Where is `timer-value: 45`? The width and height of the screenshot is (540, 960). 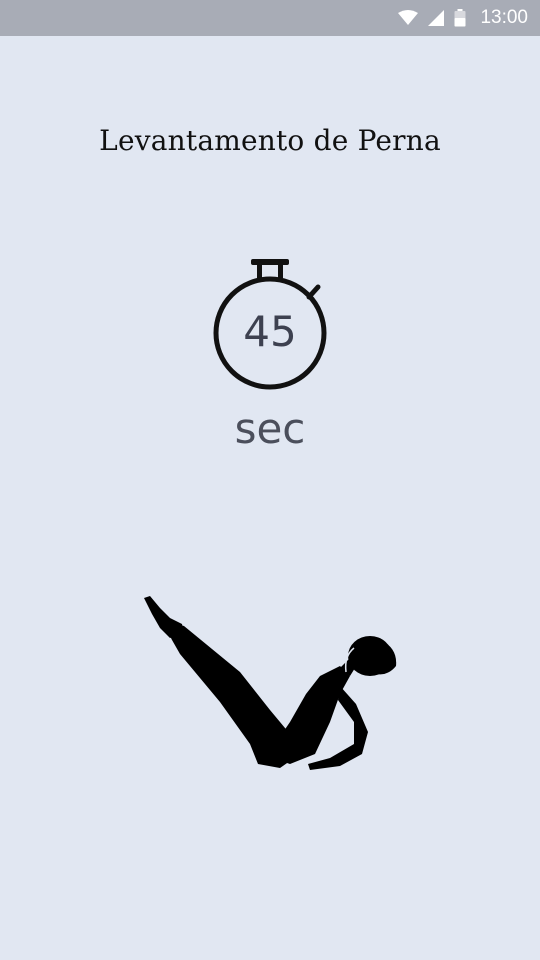
timer-value: 45 is located at coordinates (270, 331).